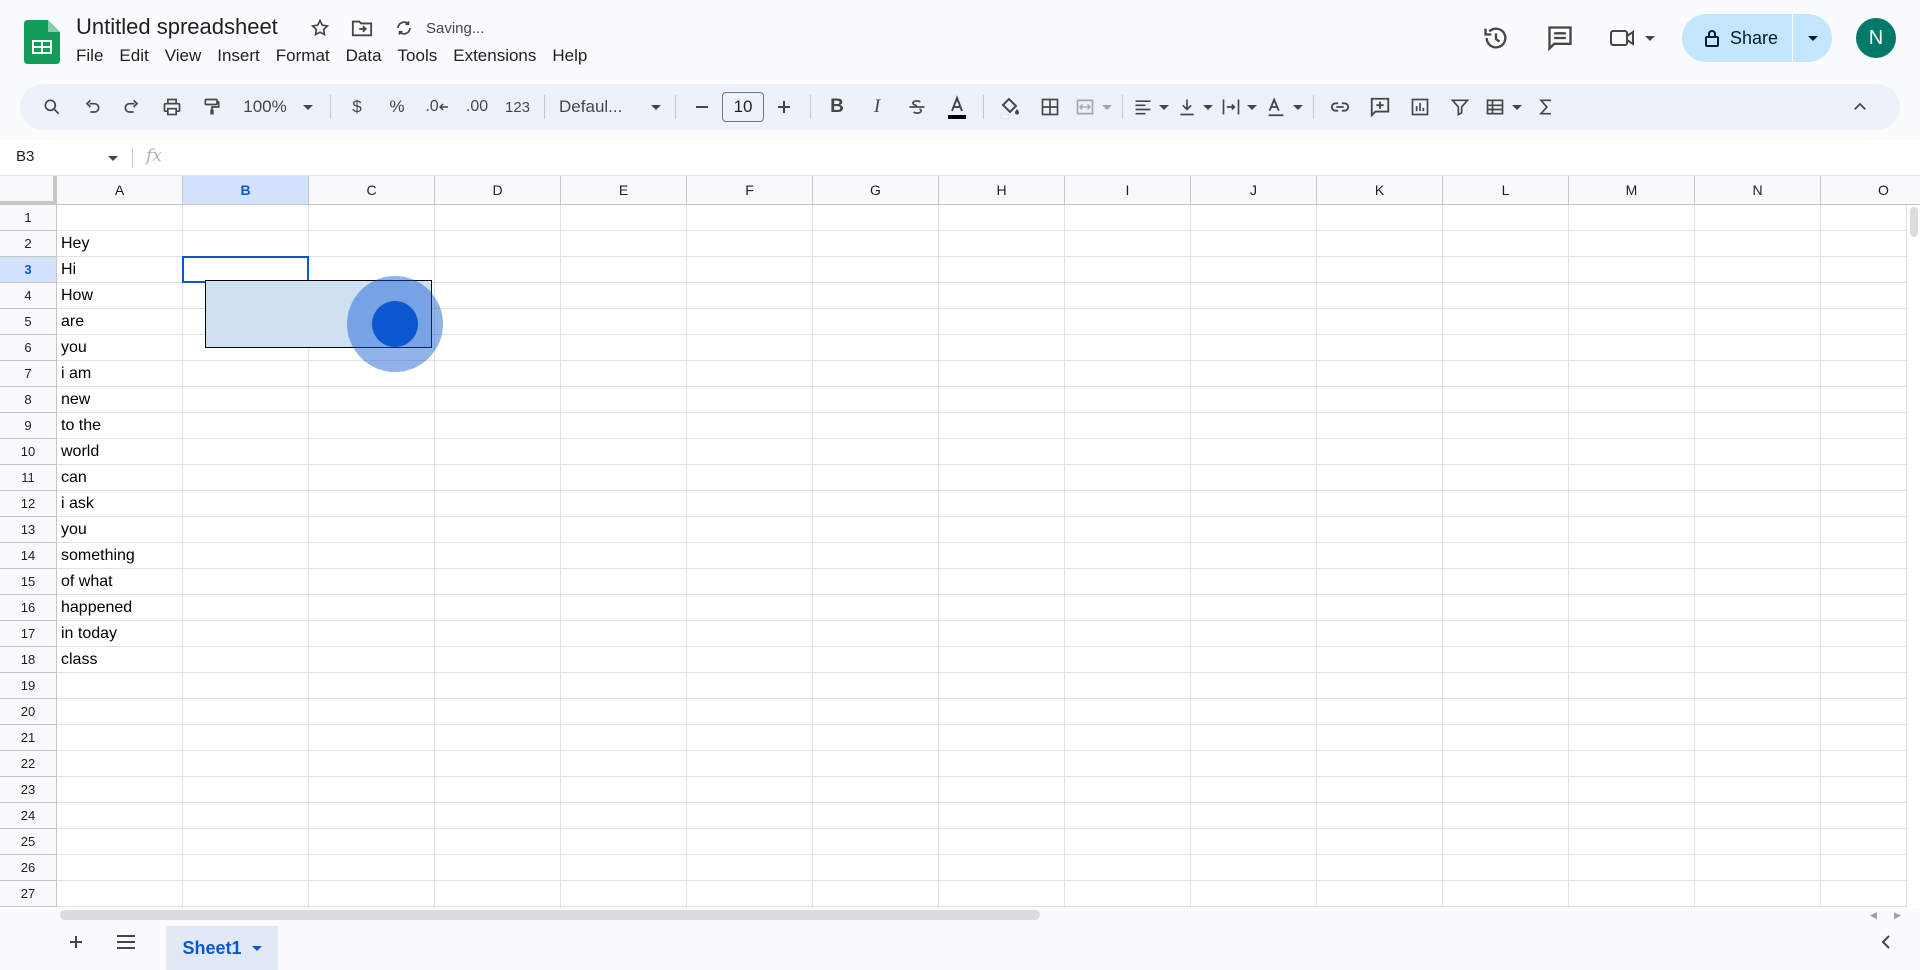 The image size is (1920, 970). Describe the element at coordinates (28, 686) in the screenshot. I see `row-header-19: 19` at that location.